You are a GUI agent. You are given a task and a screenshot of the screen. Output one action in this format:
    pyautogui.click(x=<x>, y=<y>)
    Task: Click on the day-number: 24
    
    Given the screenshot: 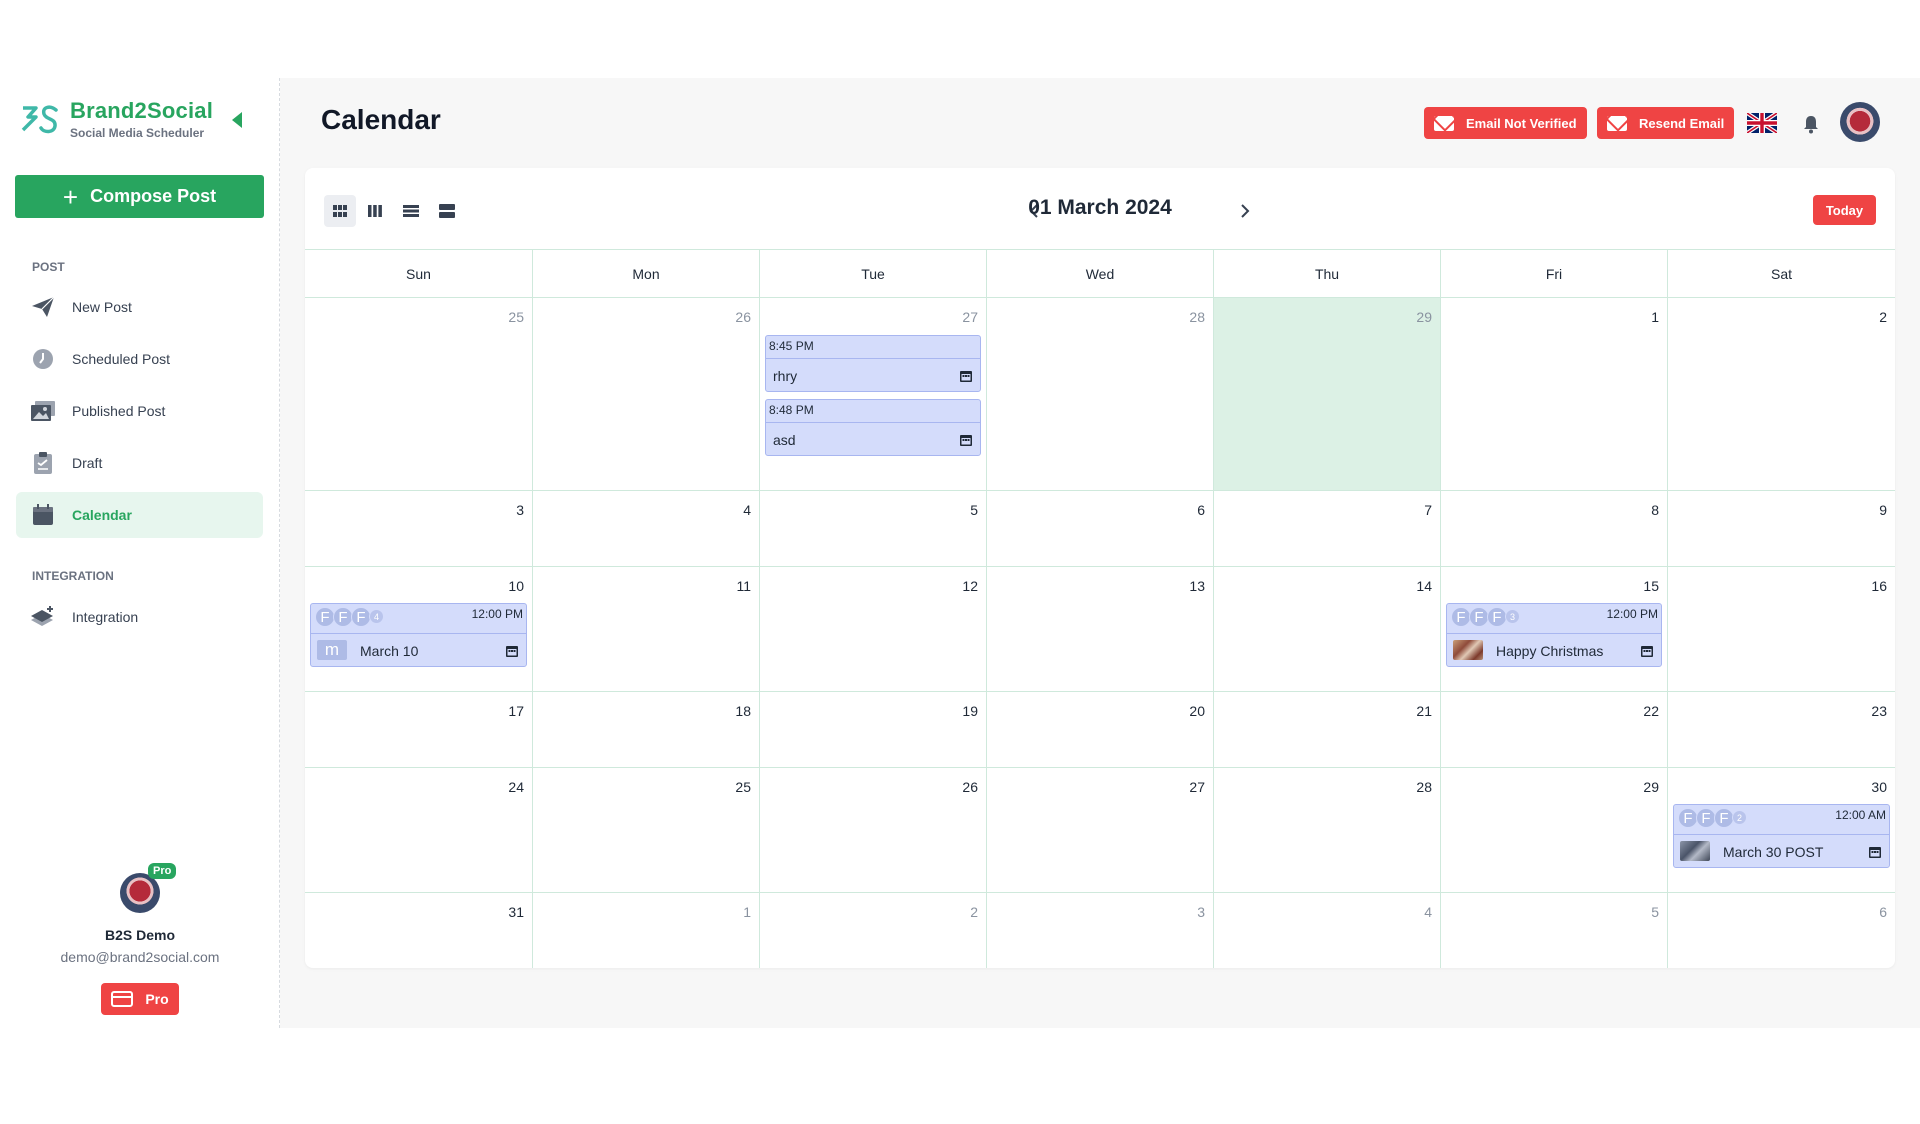 What is the action you would take?
    pyautogui.click(x=516, y=787)
    